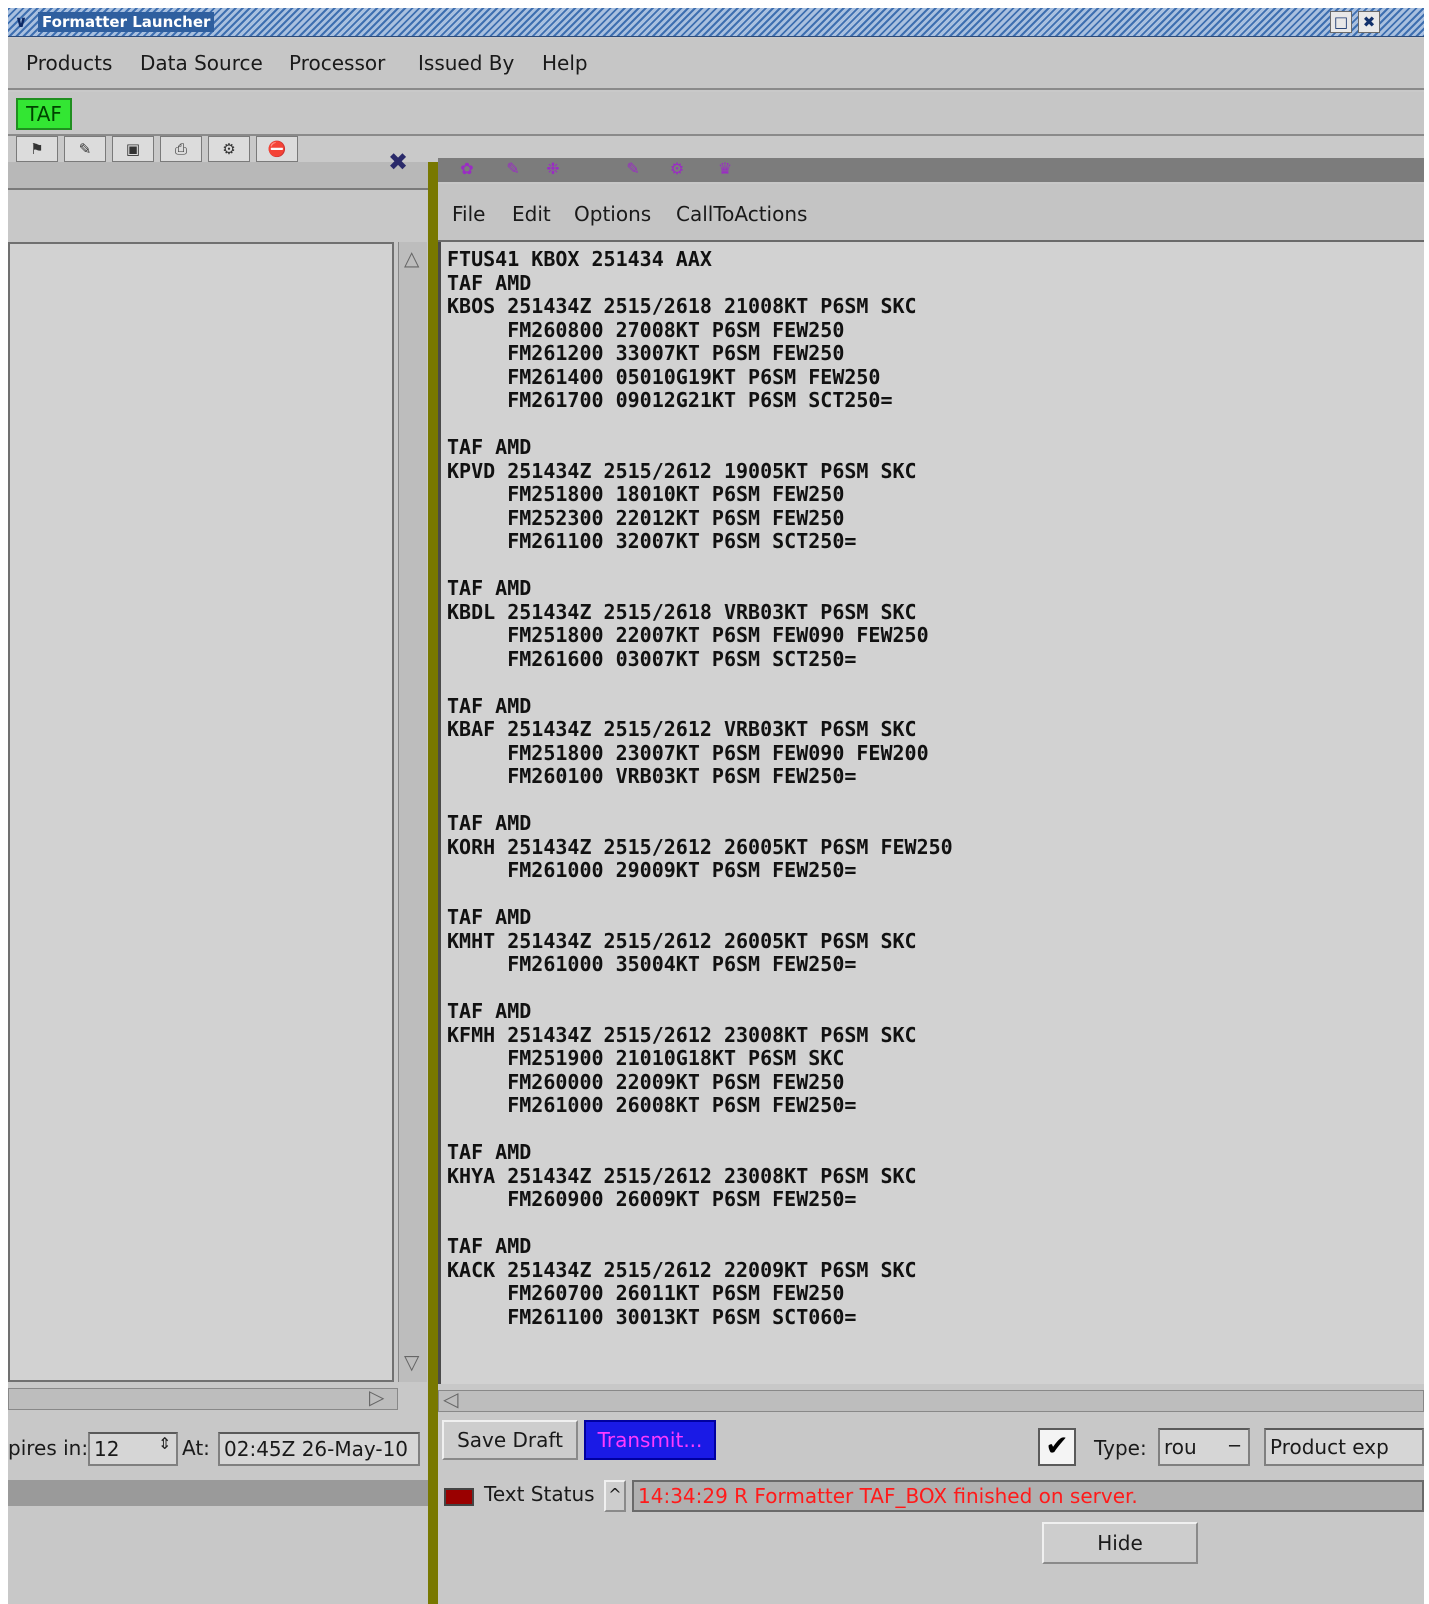 The width and height of the screenshot is (1429, 1604). What do you see at coordinates (716, 22) in the screenshot?
I see `title-bar: ∨ Formatter Launcher □ ✖` at bounding box center [716, 22].